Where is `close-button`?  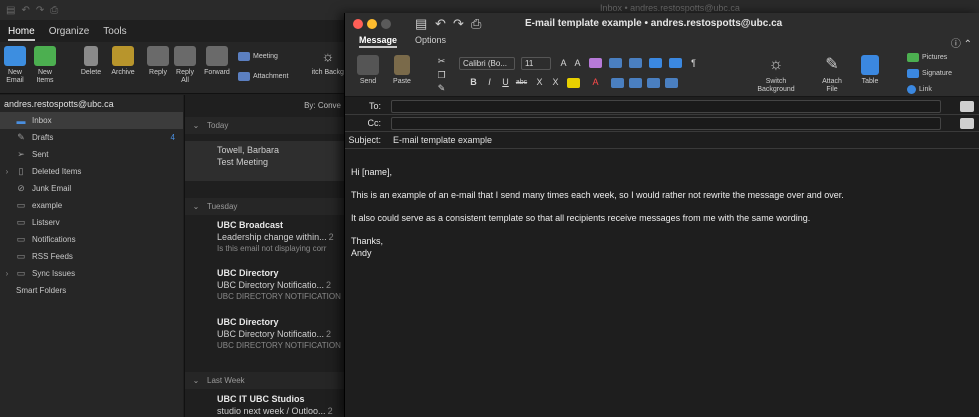 close-button is located at coordinates (358, 24).